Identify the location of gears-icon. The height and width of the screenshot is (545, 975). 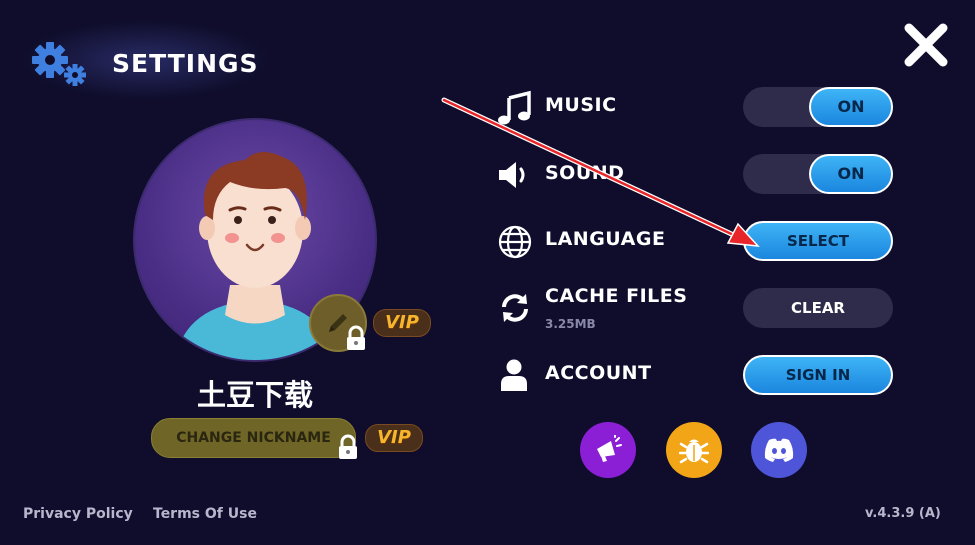
(60, 63).